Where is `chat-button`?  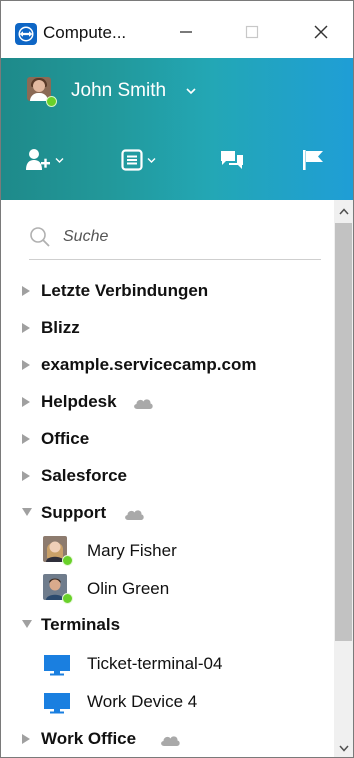
chat-button is located at coordinates (232, 160).